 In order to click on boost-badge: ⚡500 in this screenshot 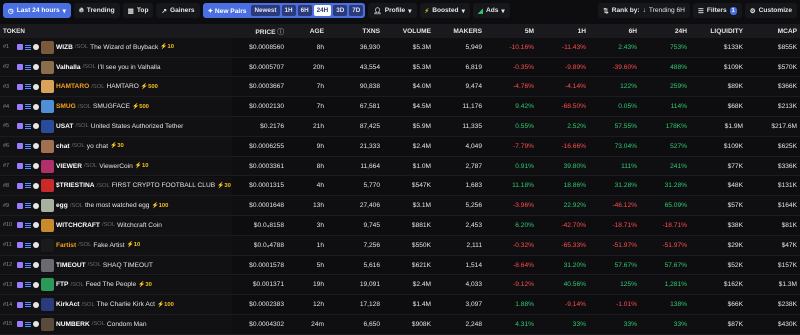, I will do `click(140, 106)`.